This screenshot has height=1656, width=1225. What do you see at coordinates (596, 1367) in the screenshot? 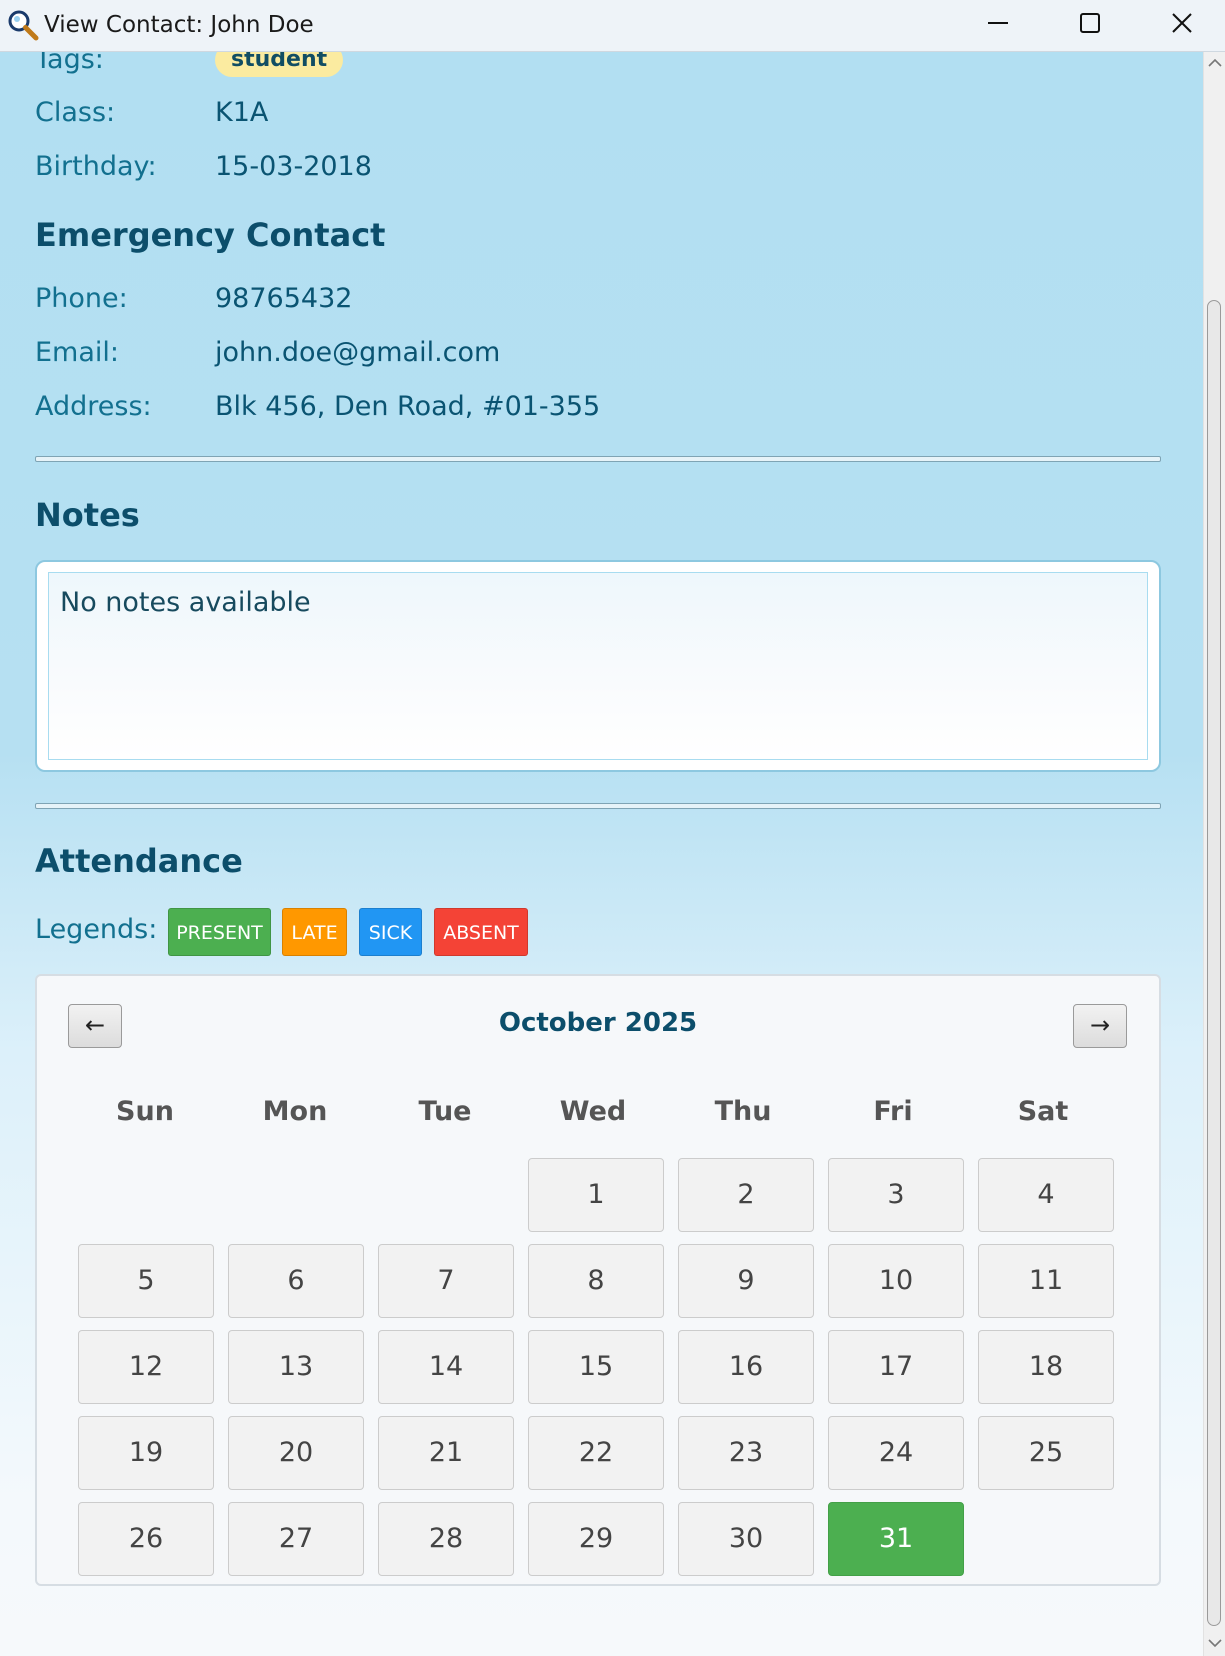
I see `calendar-day: 15` at bounding box center [596, 1367].